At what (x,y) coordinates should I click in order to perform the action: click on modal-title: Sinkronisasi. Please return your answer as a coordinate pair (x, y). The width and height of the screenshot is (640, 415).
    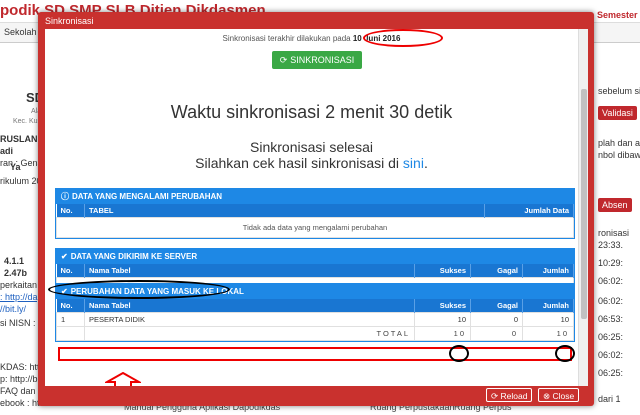
    Looking at the image, I should click on (69, 21).